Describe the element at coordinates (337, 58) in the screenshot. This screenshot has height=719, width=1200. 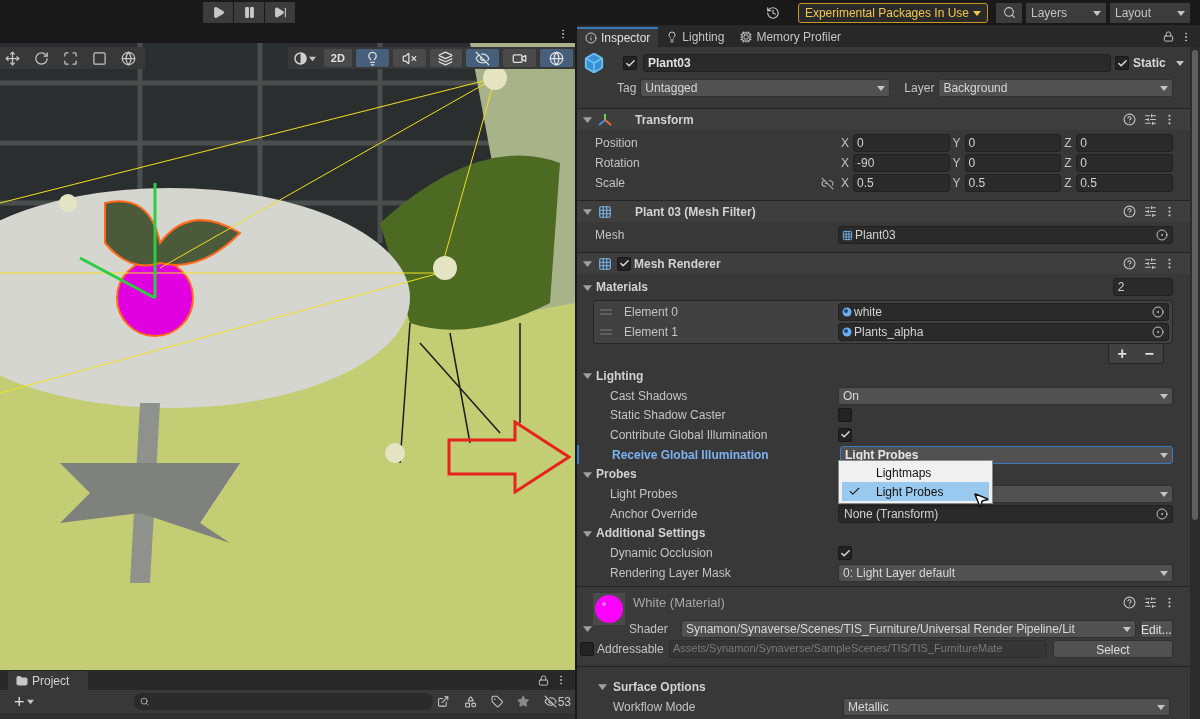
I see `2d-toggle: 2D` at that location.